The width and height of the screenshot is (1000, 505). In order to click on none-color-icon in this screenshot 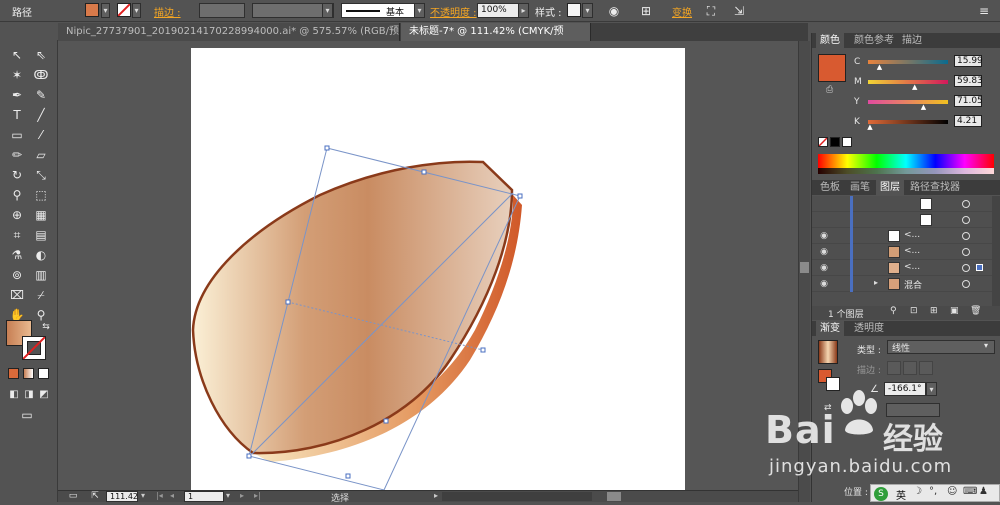, I will do `click(823, 142)`.